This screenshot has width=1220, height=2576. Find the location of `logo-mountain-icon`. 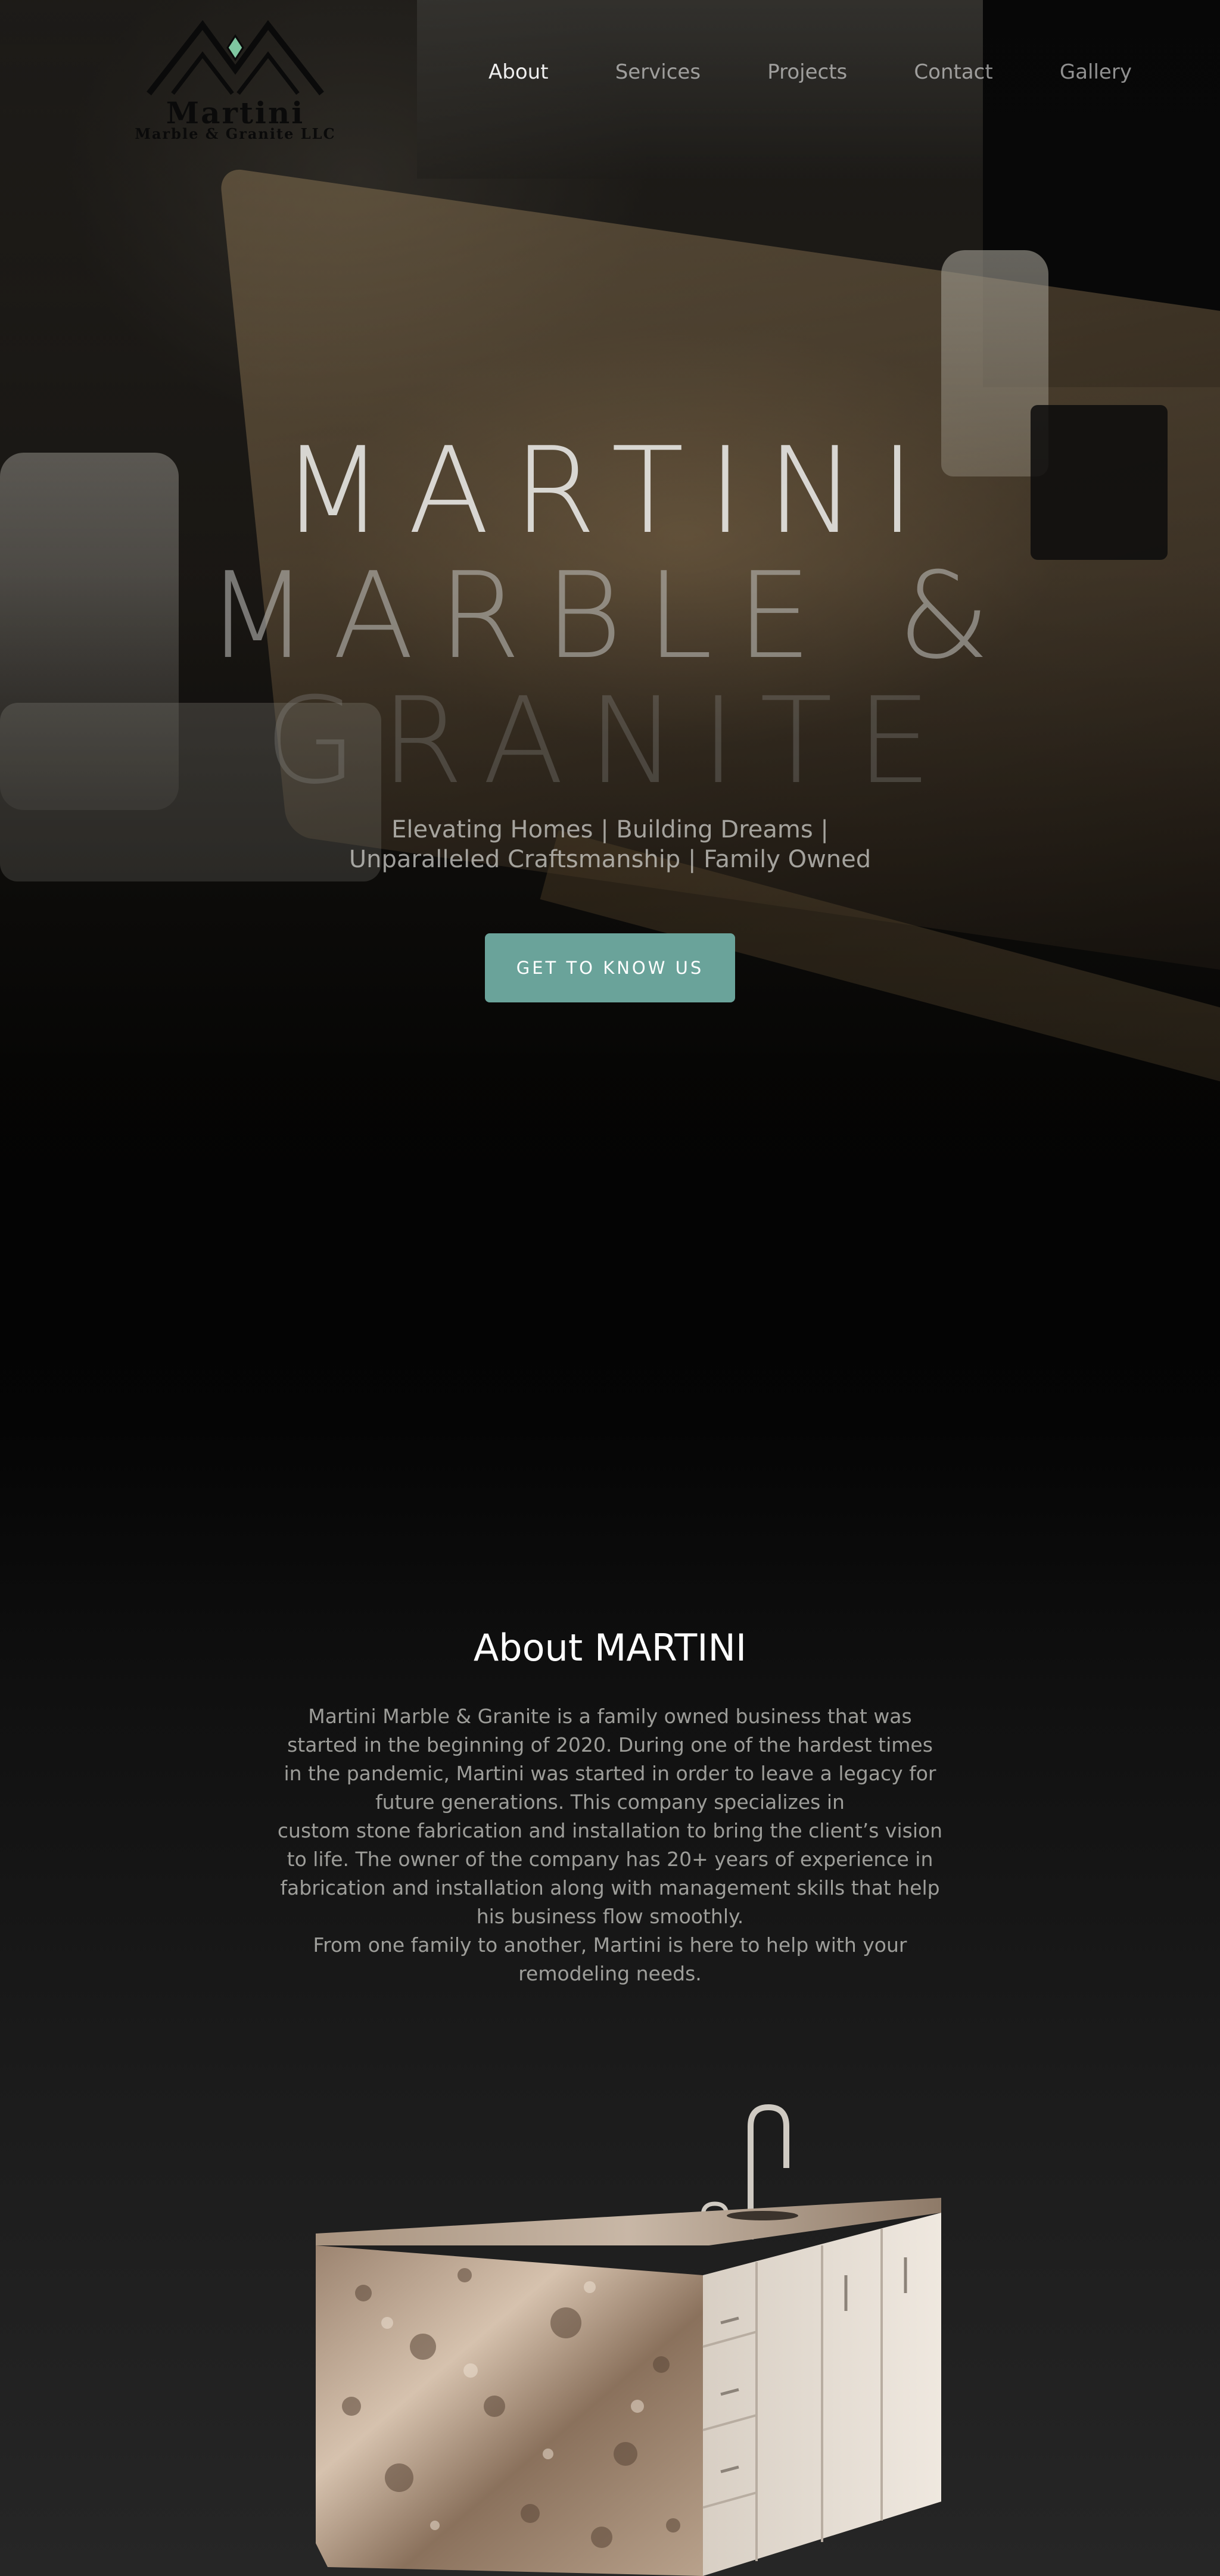

logo-mountain-icon is located at coordinates (235, 58).